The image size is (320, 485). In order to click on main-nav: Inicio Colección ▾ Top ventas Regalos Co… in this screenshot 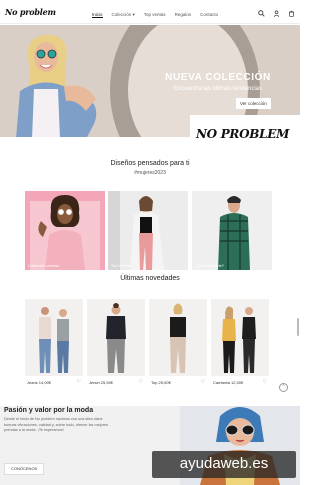, I will do `click(155, 15)`.